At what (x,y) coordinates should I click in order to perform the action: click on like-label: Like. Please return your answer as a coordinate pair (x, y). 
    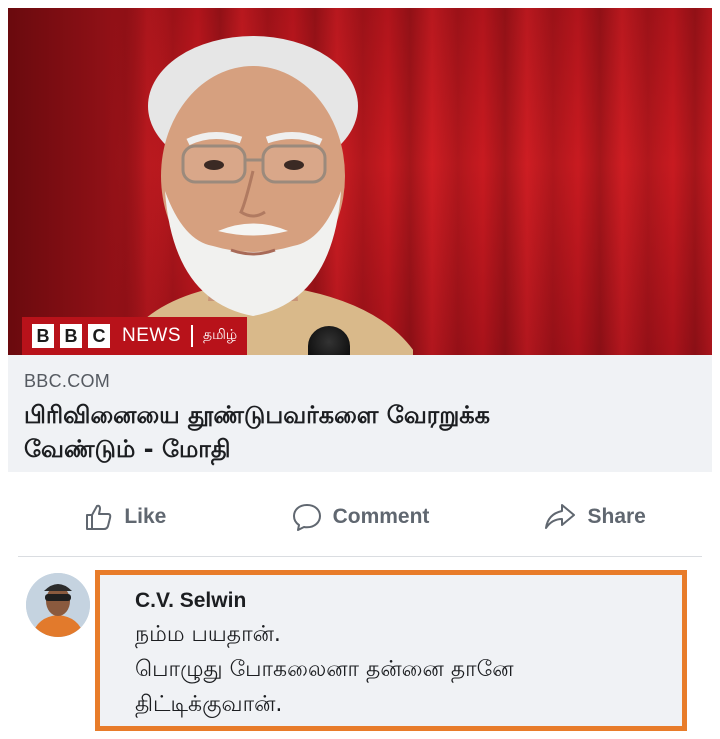
    Looking at the image, I should click on (145, 516).